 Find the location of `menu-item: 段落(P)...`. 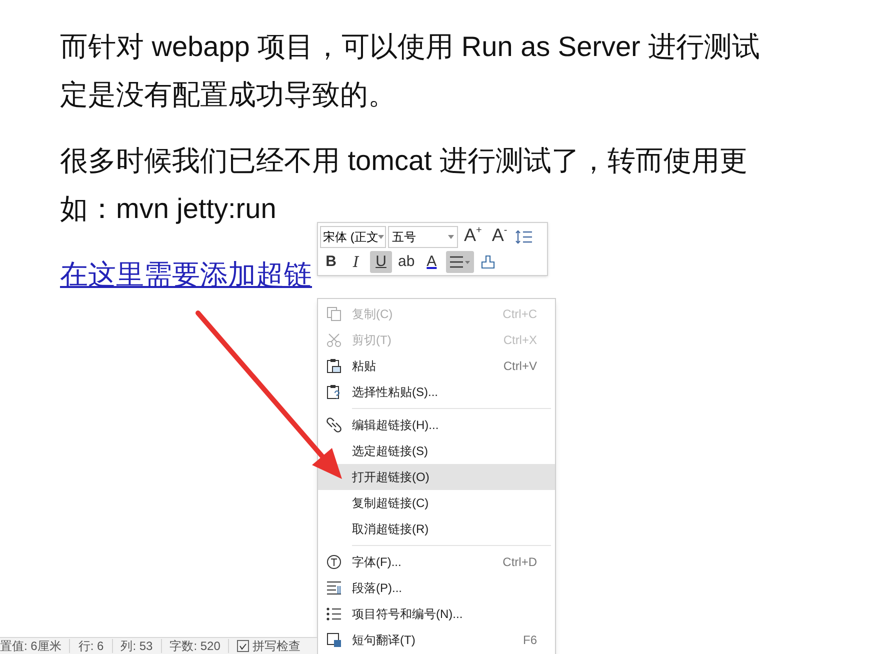

menu-item: 段落(P)... is located at coordinates (436, 588).